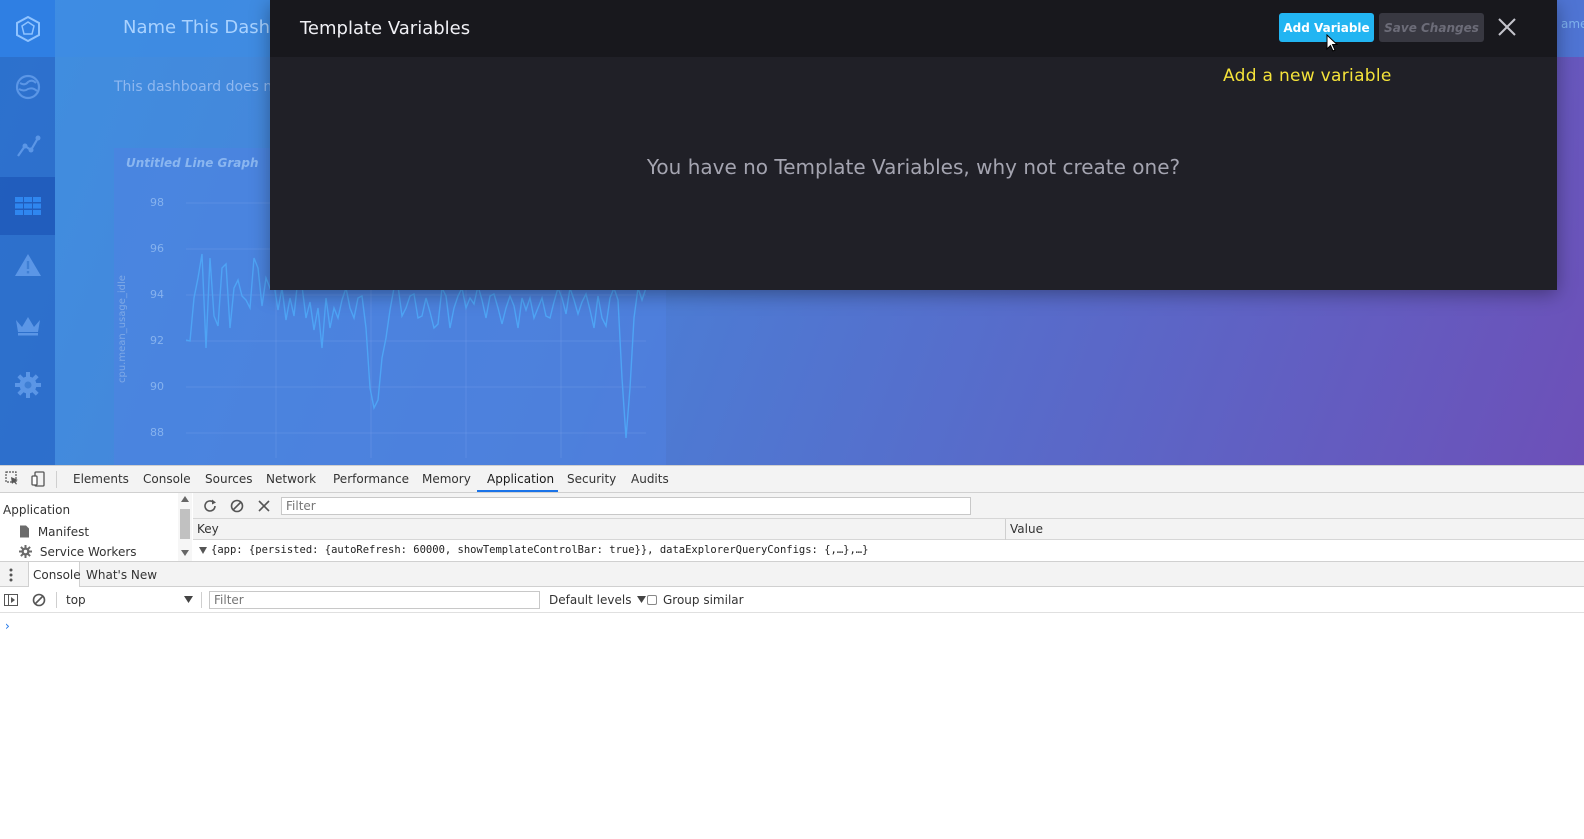 This screenshot has width=1584, height=839. What do you see at coordinates (157, 248) in the screenshot?
I see `y-tick-label: 96` at bounding box center [157, 248].